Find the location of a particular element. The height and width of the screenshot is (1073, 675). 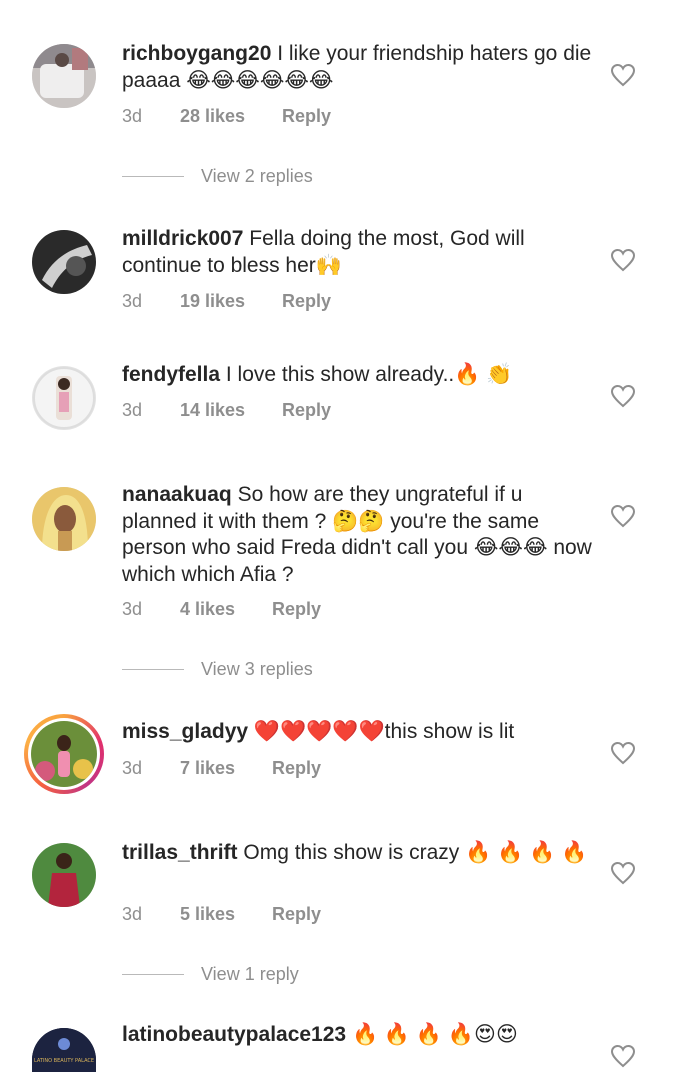

avatar-latinobeautypalace123: LATINO BEAUTY PALACE is located at coordinates (64, 1050).